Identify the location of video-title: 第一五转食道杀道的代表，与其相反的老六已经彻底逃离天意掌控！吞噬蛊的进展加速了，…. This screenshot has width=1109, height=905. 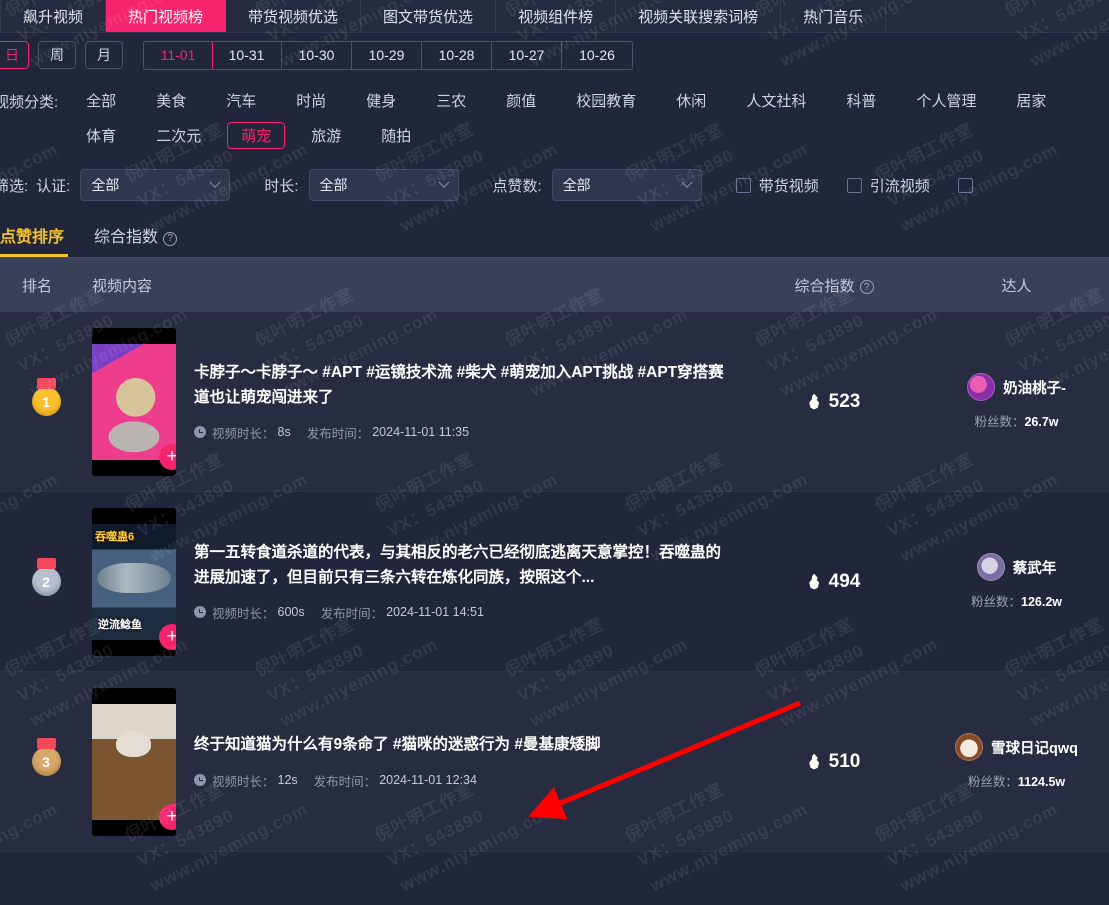
(461, 565).